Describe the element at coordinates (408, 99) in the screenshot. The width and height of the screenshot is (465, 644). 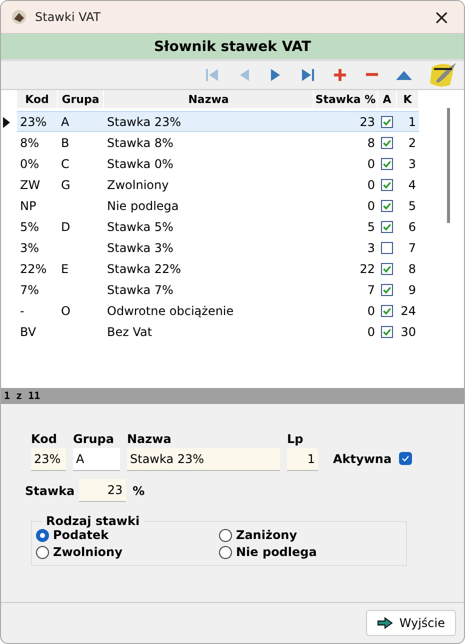
I see `column-header: K` at that location.